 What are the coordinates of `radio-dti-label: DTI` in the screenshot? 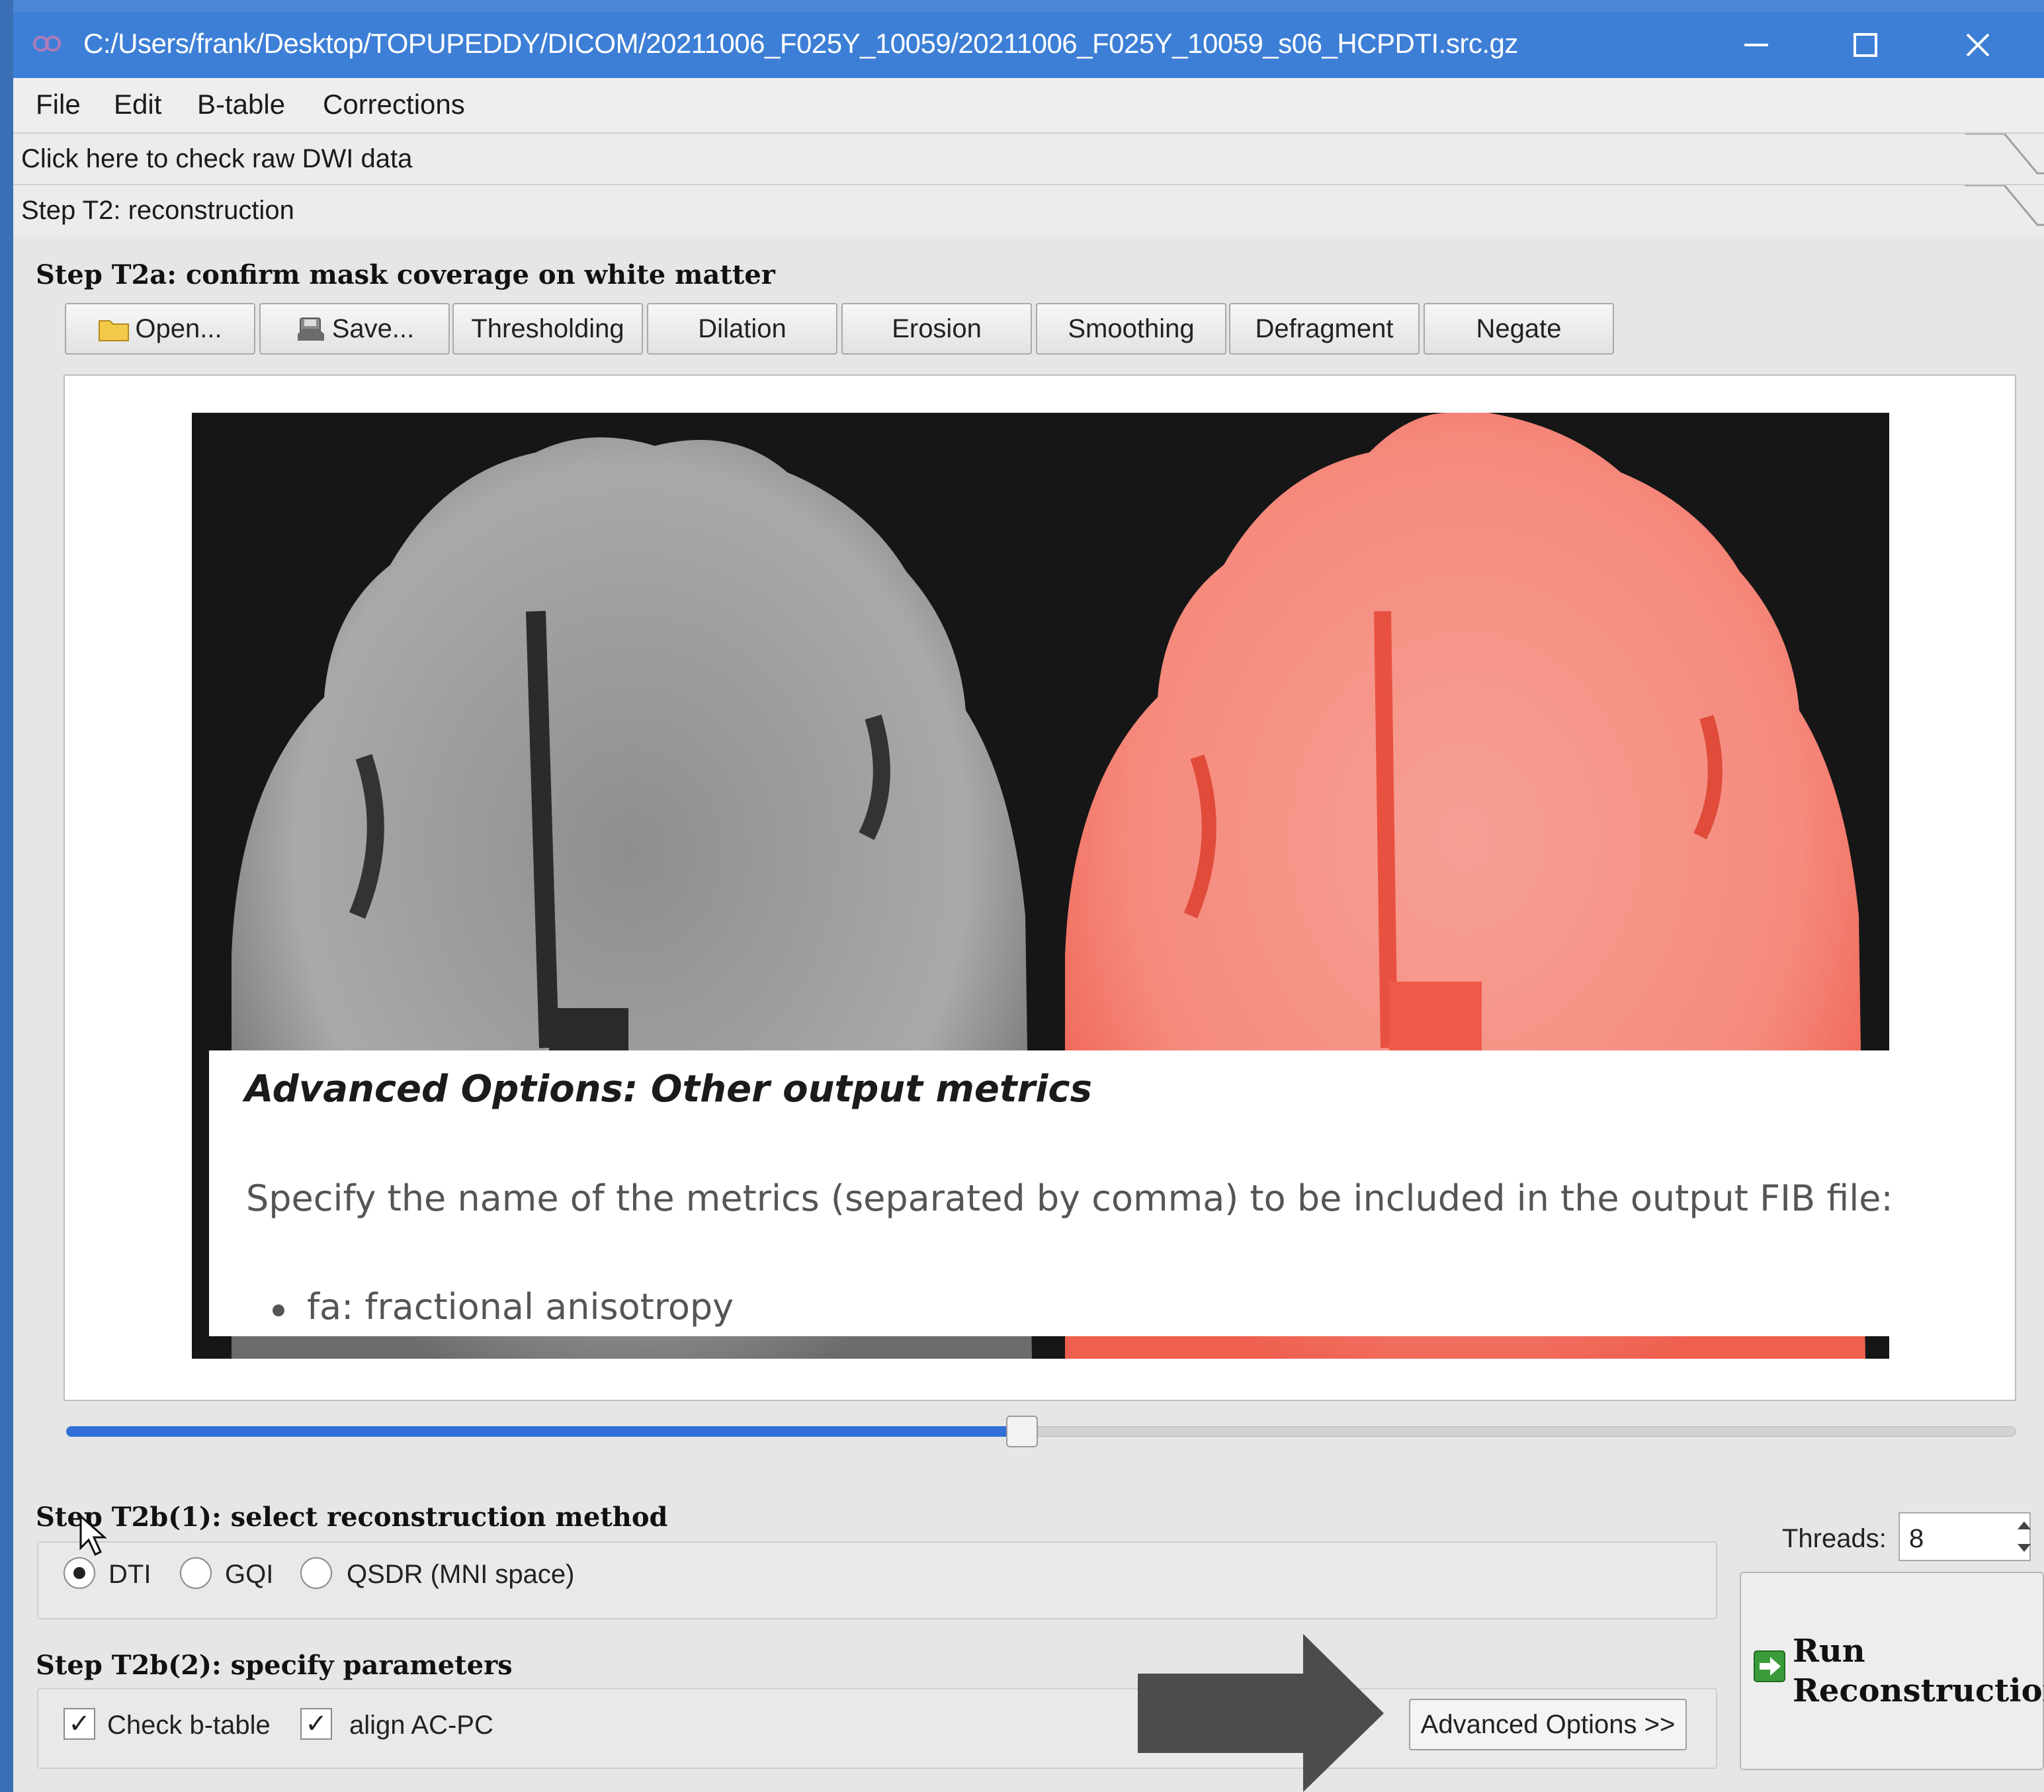 It's located at (129, 1574).